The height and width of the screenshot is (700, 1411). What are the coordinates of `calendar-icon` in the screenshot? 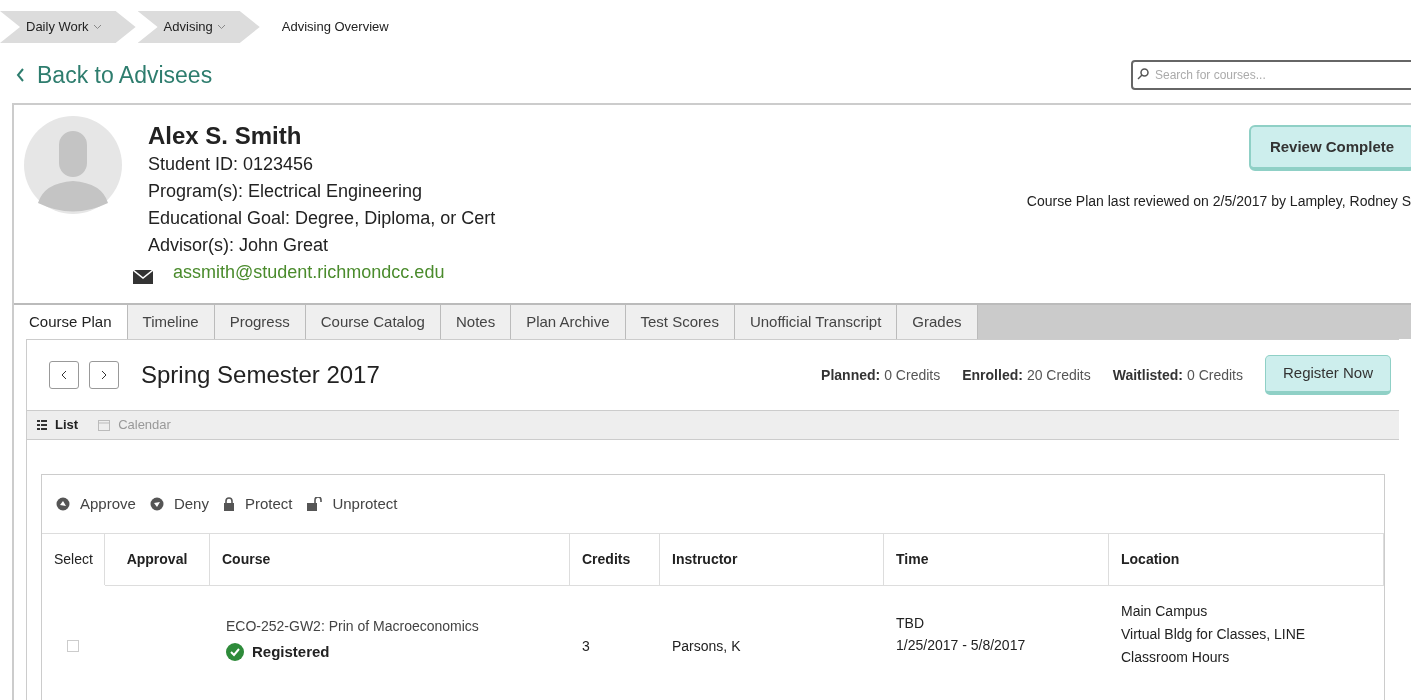 It's located at (104, 425).